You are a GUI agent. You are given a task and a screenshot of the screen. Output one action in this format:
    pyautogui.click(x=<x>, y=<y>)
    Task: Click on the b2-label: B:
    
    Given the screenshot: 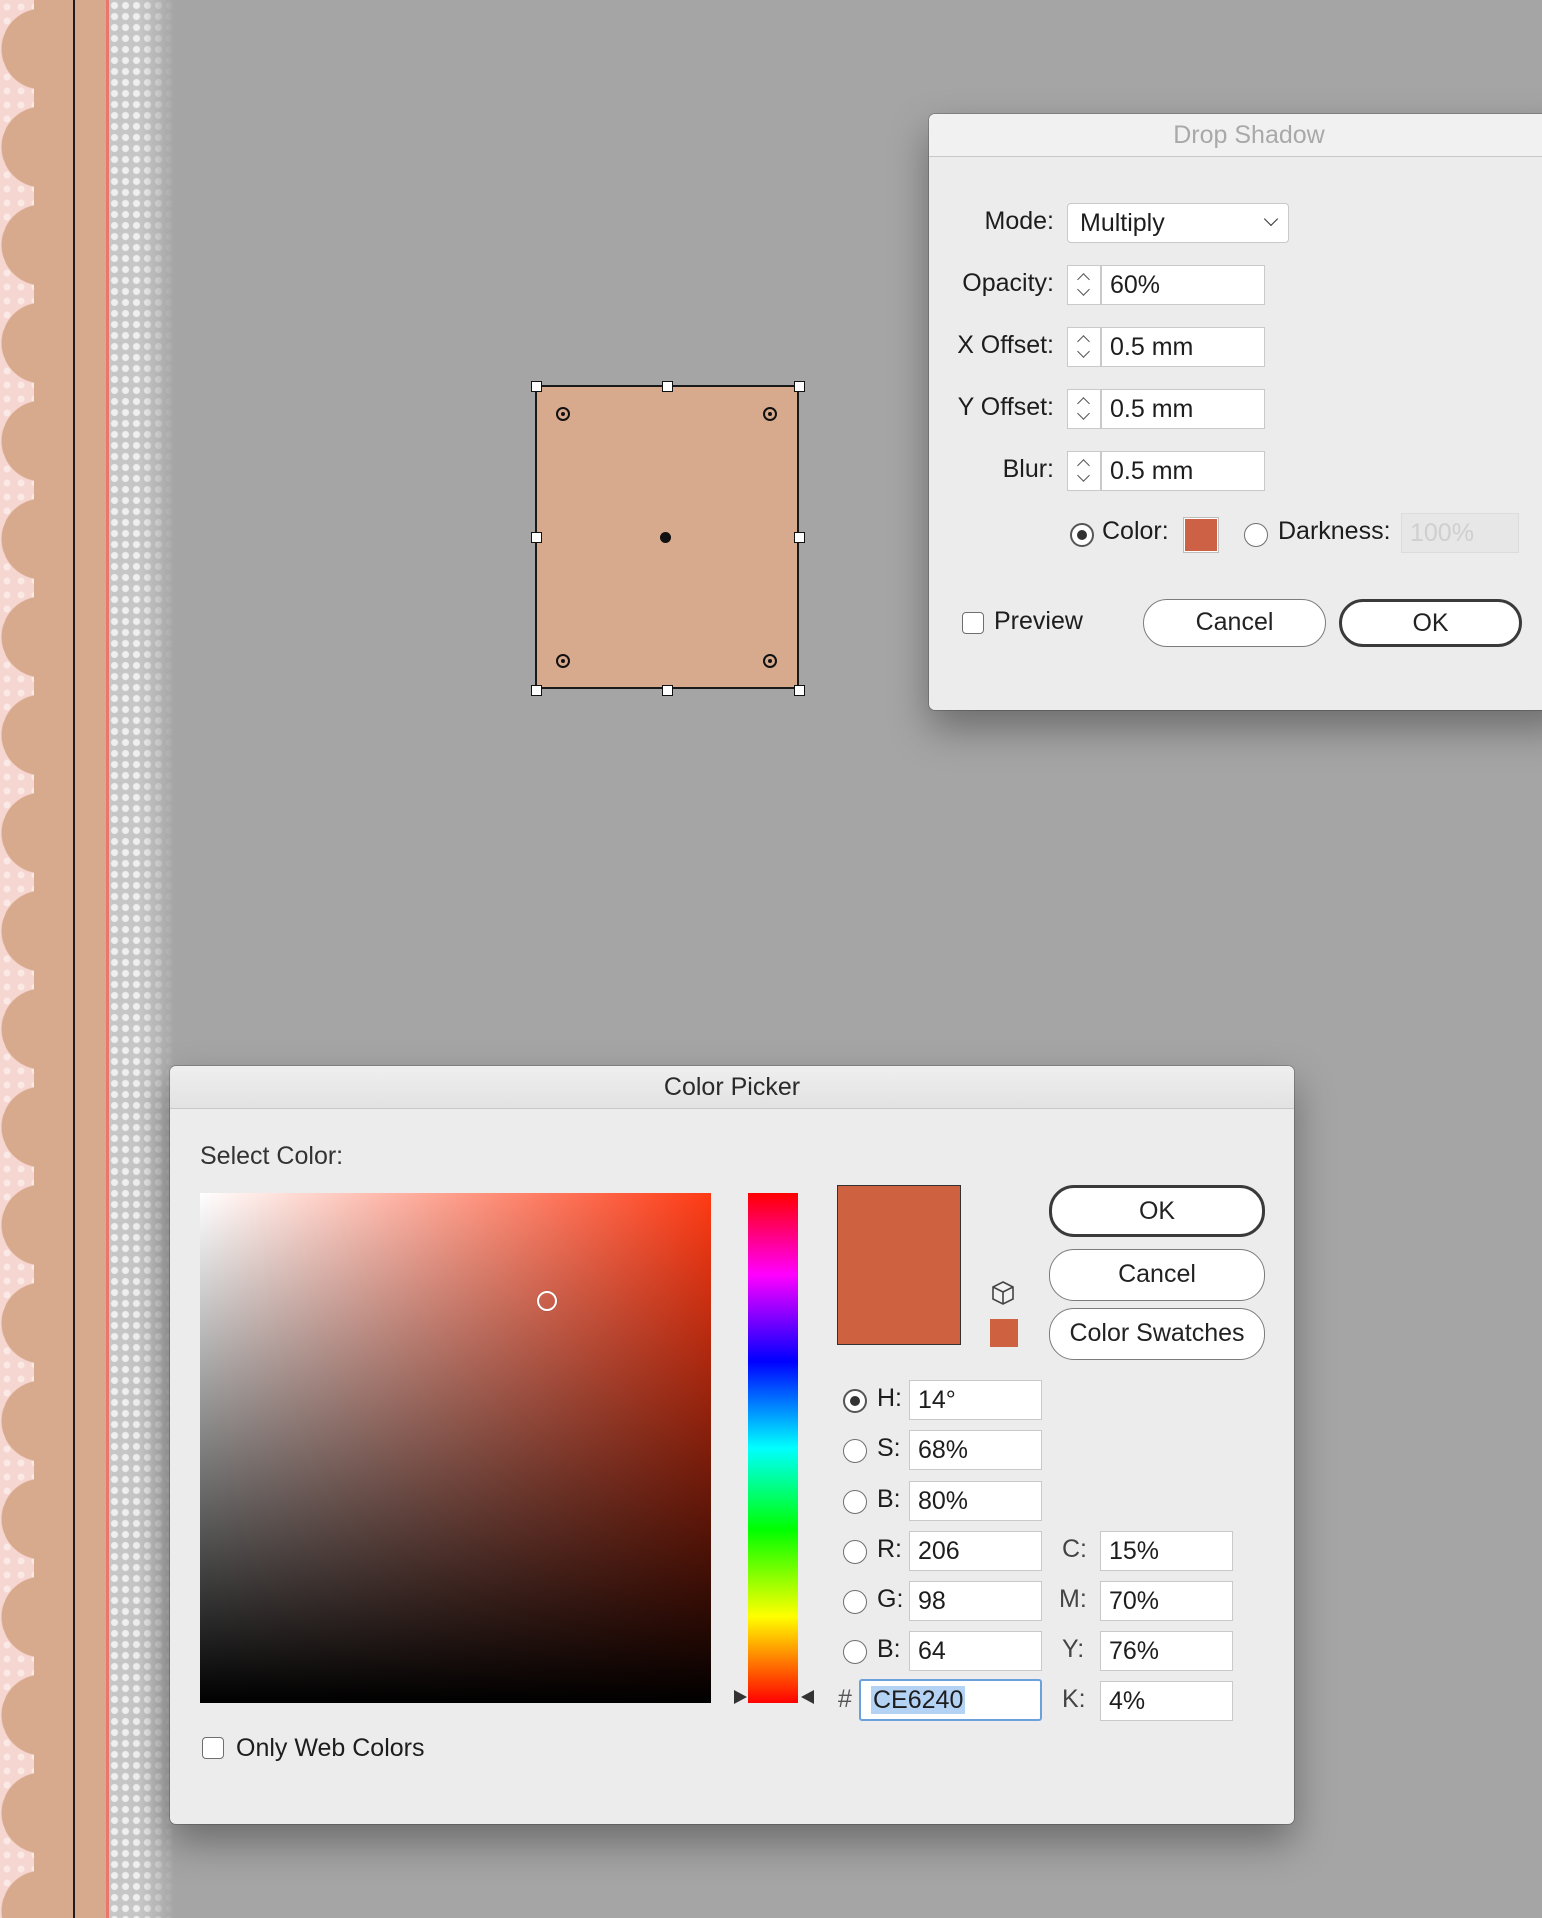 What is the action you would take?
    pyautogui.click(x=889, y=1649)
    